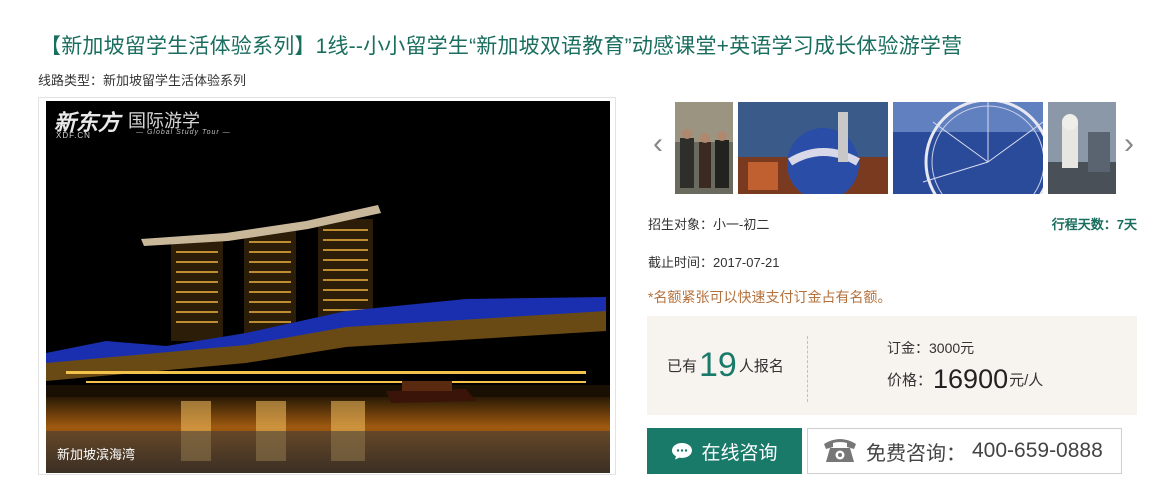 The width and height of the screenshot is (1173, 483). I want to click on phone-consult-label: 免费咨询：, so click(916, 453).